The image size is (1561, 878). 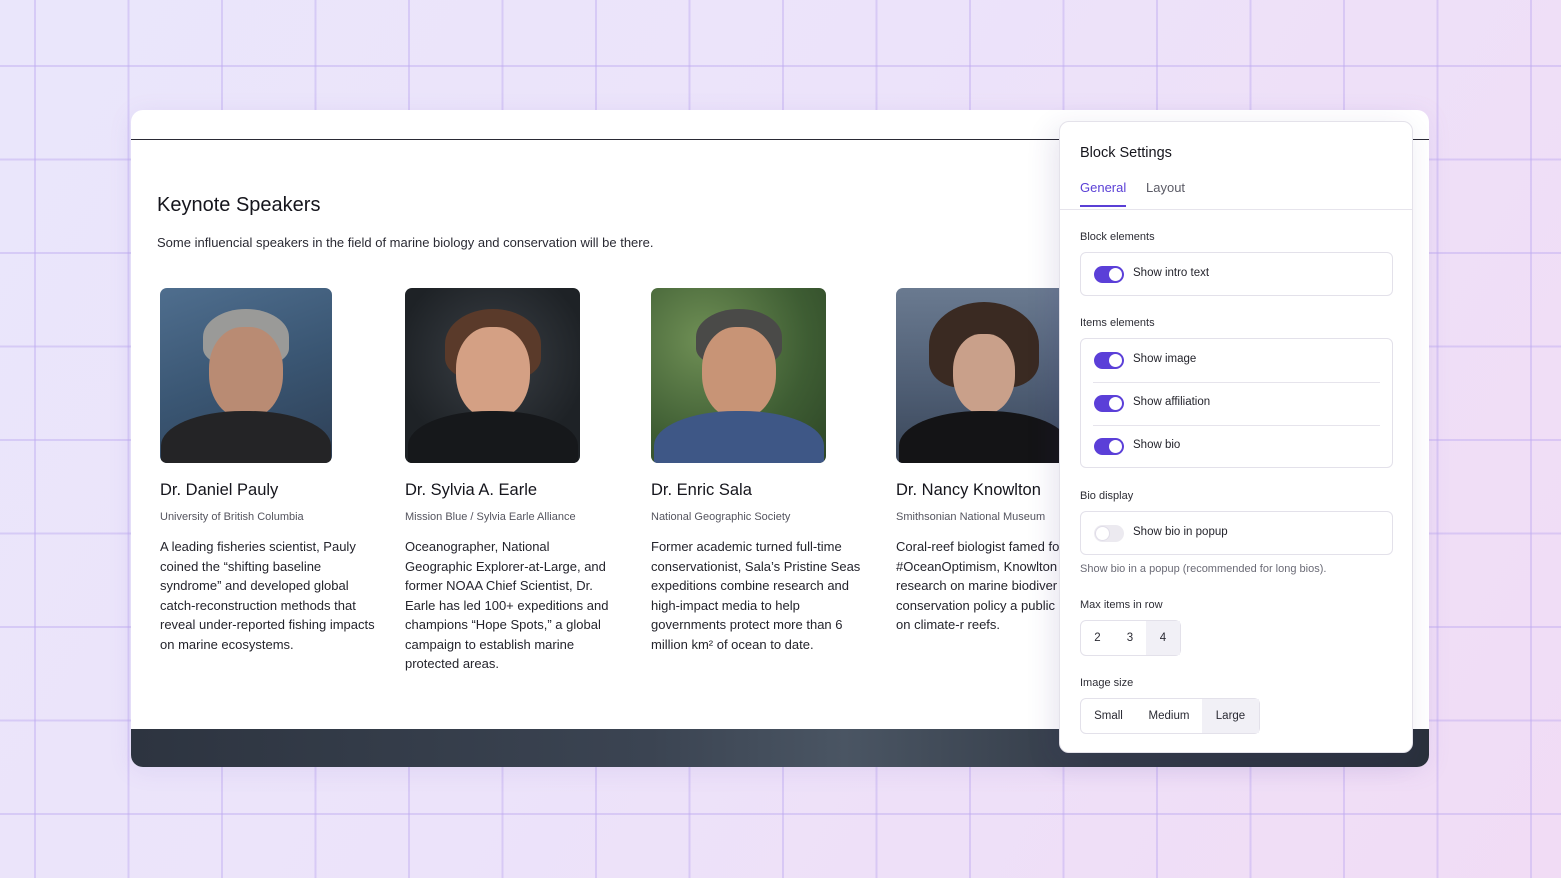 I want to click on settings-title: Block Settings, so click(x=1126, y=153).